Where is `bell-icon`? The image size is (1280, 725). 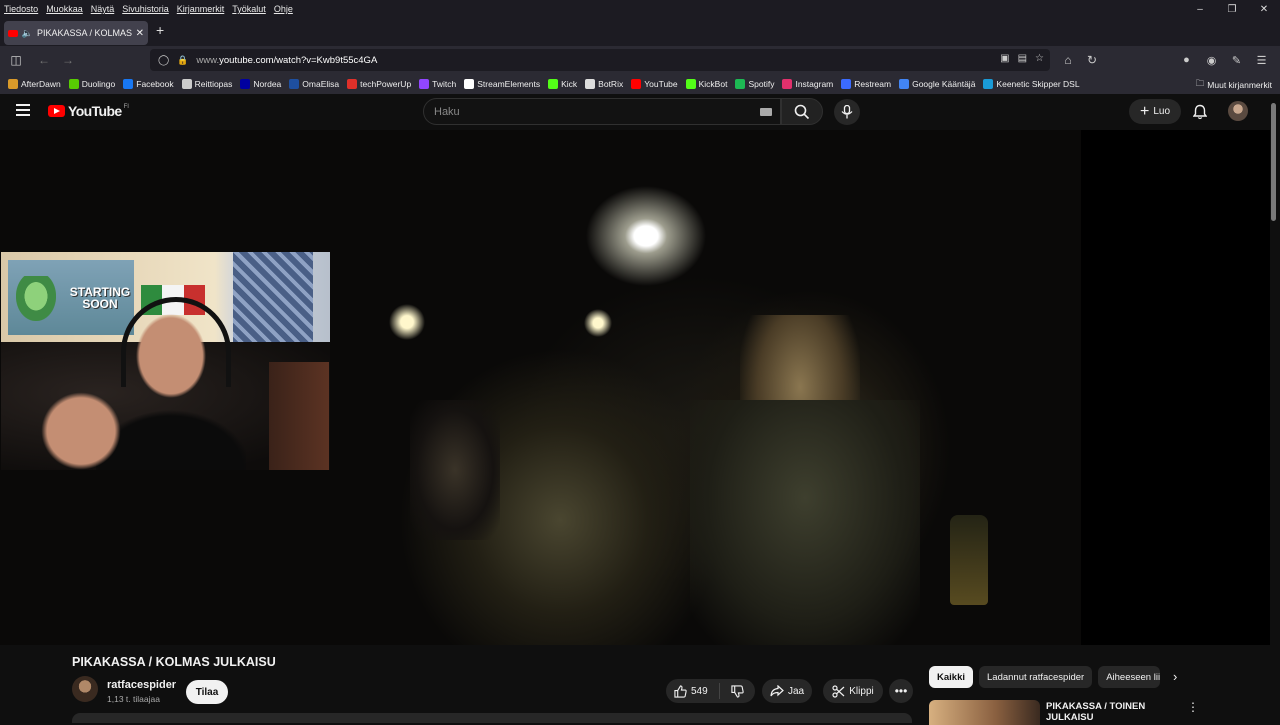
bell-icon is located at coordinates (1200, 112).